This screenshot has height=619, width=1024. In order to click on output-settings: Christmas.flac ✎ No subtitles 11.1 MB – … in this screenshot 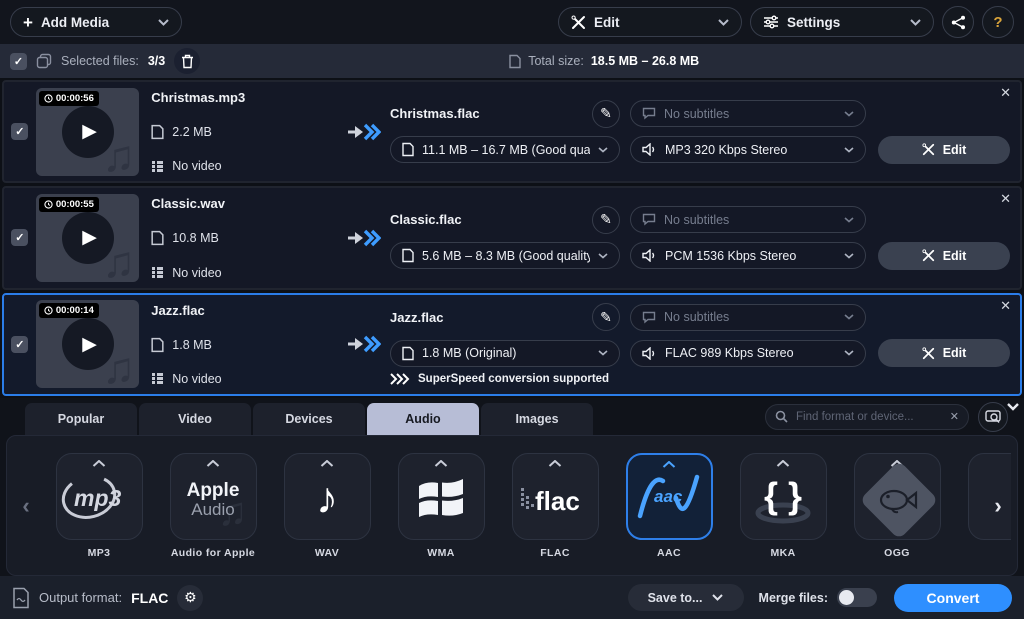, I will do `click(705, 131)`.